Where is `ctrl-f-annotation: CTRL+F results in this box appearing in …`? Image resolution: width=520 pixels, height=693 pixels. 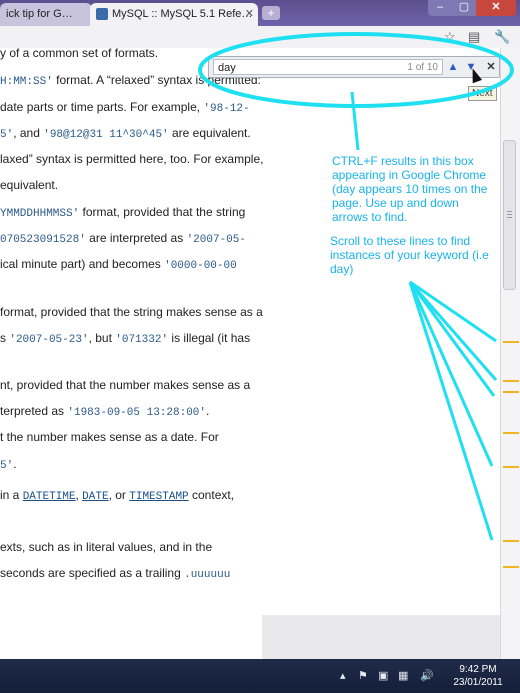 ctrl-f-annotation: CTRL+F results in this box appearing in … is located at coordinates (410, 189).